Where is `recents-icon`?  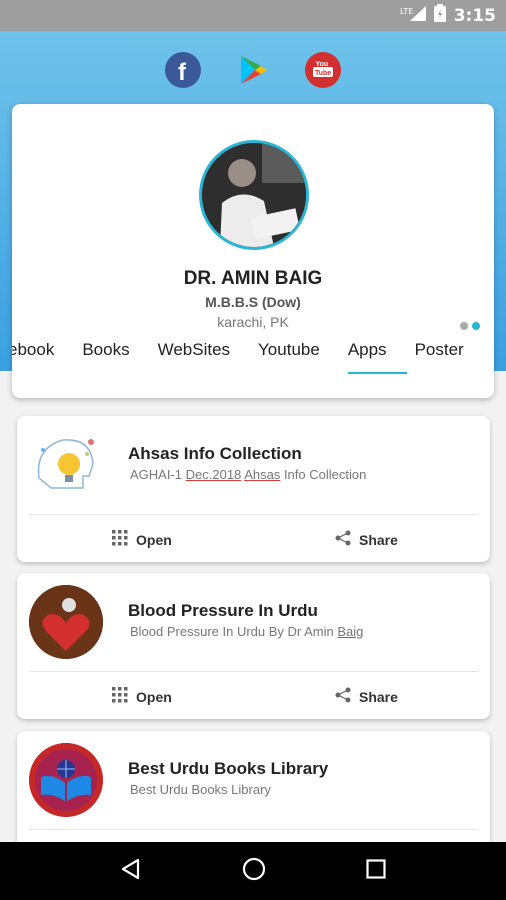 recents-icon is located at coordinates (376, 871).